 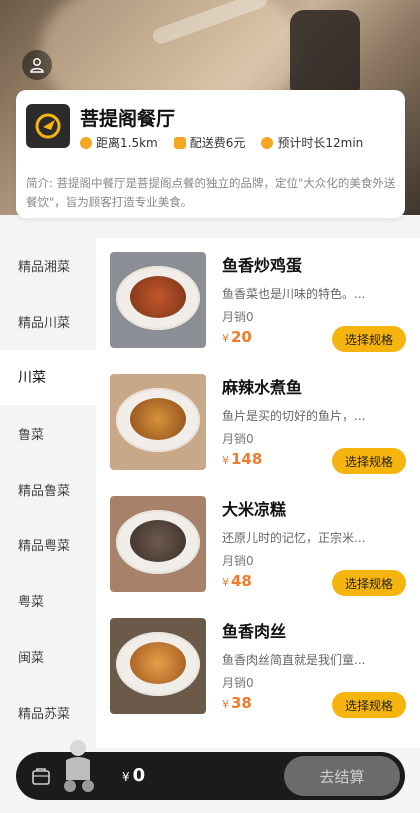 I want to click on category-item: 精品湘菜, so click(x=48, y=266).